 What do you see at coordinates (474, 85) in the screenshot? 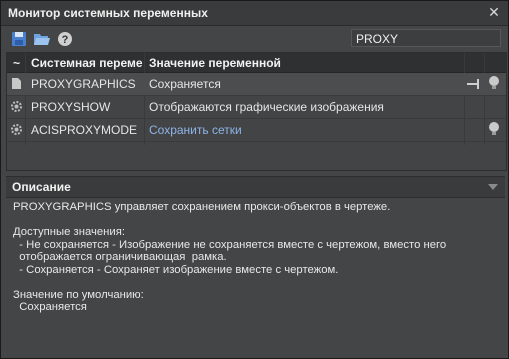
I see `pin-icon` at bounding box center [474, 85].